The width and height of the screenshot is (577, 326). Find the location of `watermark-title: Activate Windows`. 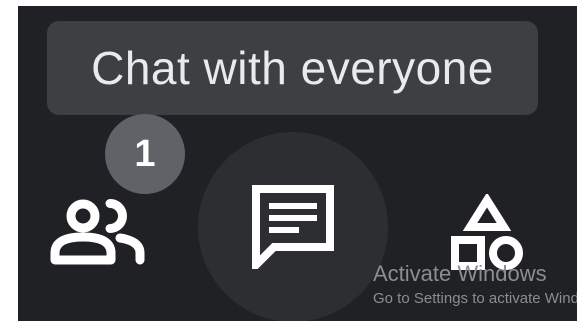

watermark-title: Activate Windows is located at coordinates (460, 273).